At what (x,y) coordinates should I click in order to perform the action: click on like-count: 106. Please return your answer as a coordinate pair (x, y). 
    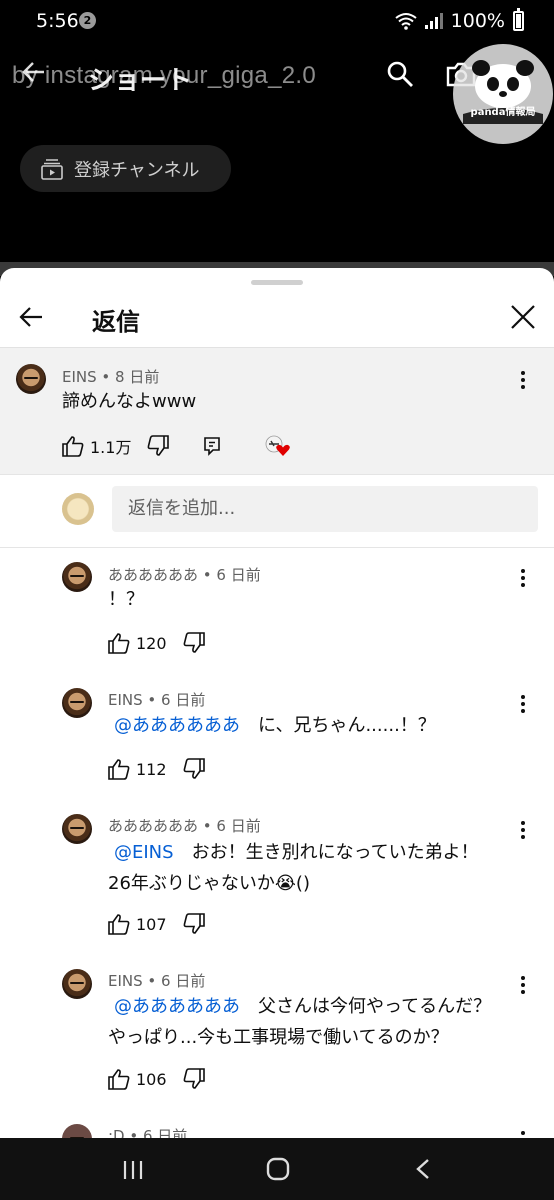
    Looking at the image, I should click on (151, 1079).